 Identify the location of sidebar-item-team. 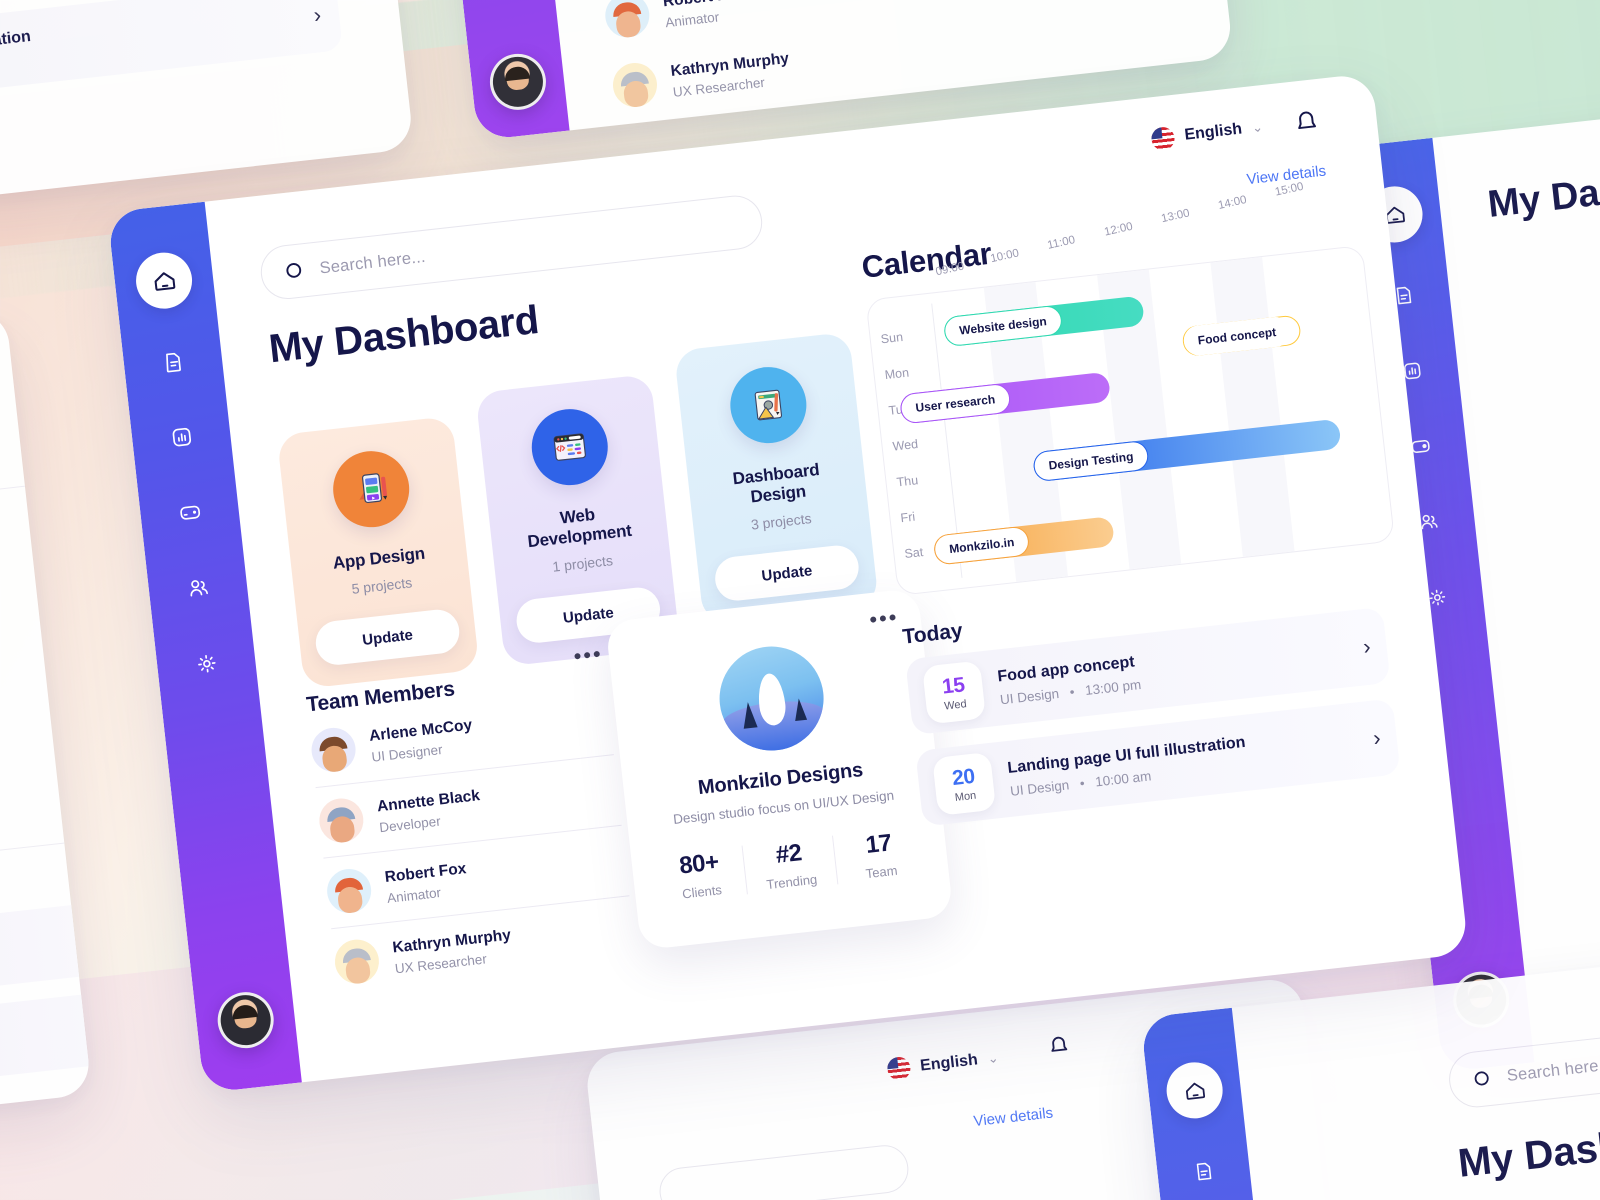
(198, 587).